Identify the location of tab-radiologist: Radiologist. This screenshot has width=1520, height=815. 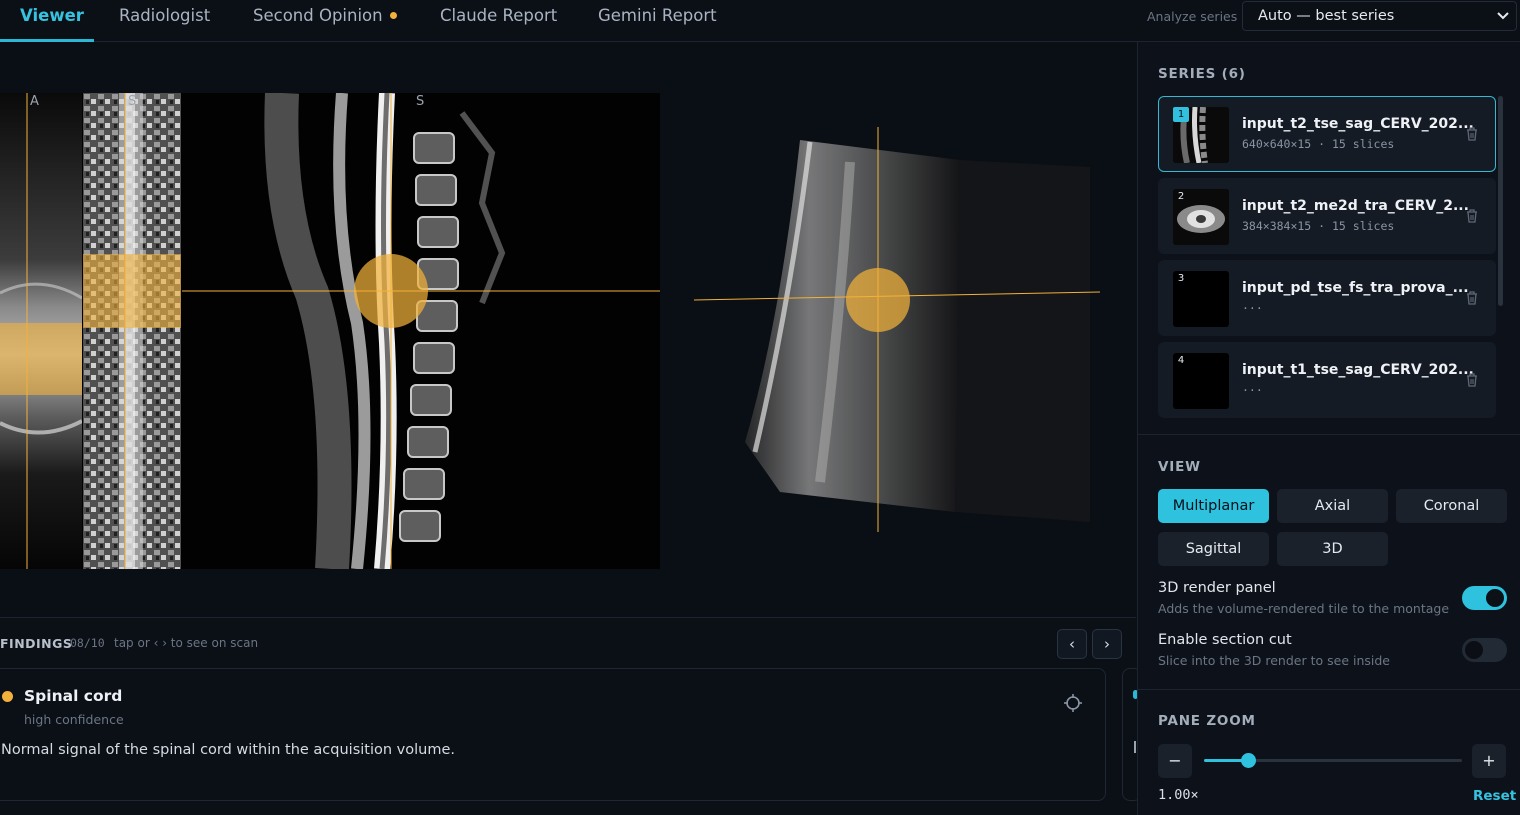
(164, 21).